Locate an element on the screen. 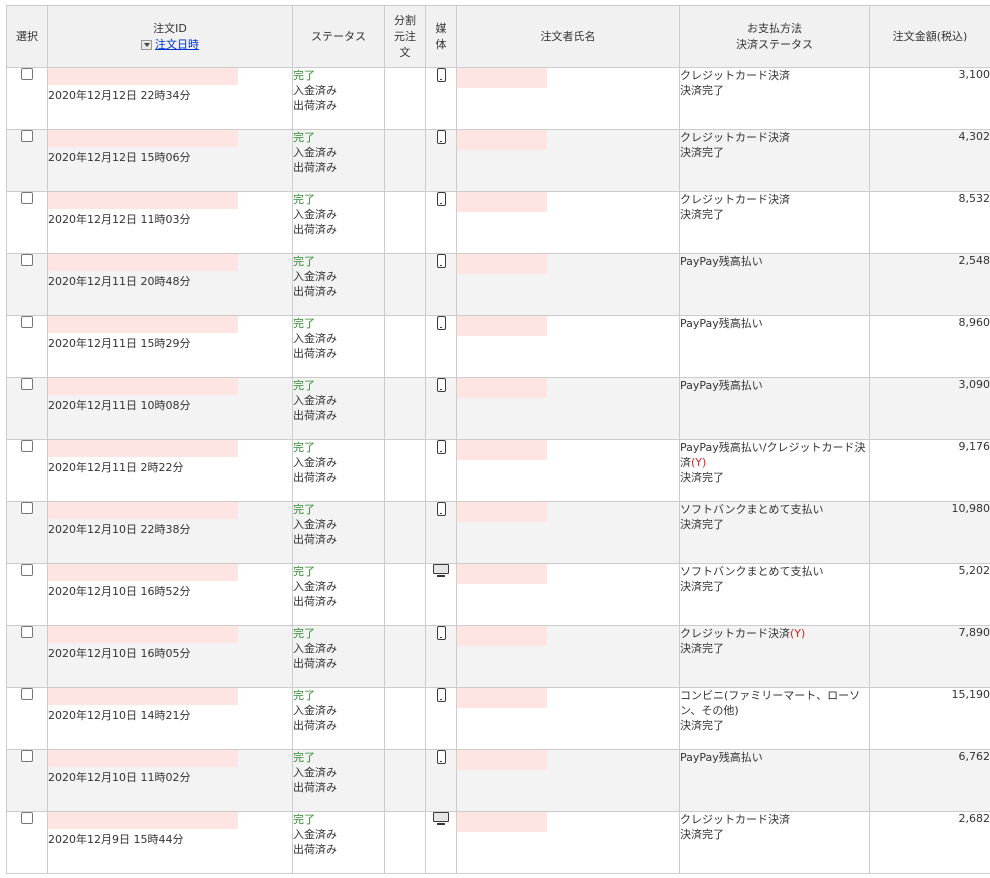 Image resolution: width=990 pixels, height=878 pixels. header-split-source: 分割元注文 is located at coordinates (405, 36).